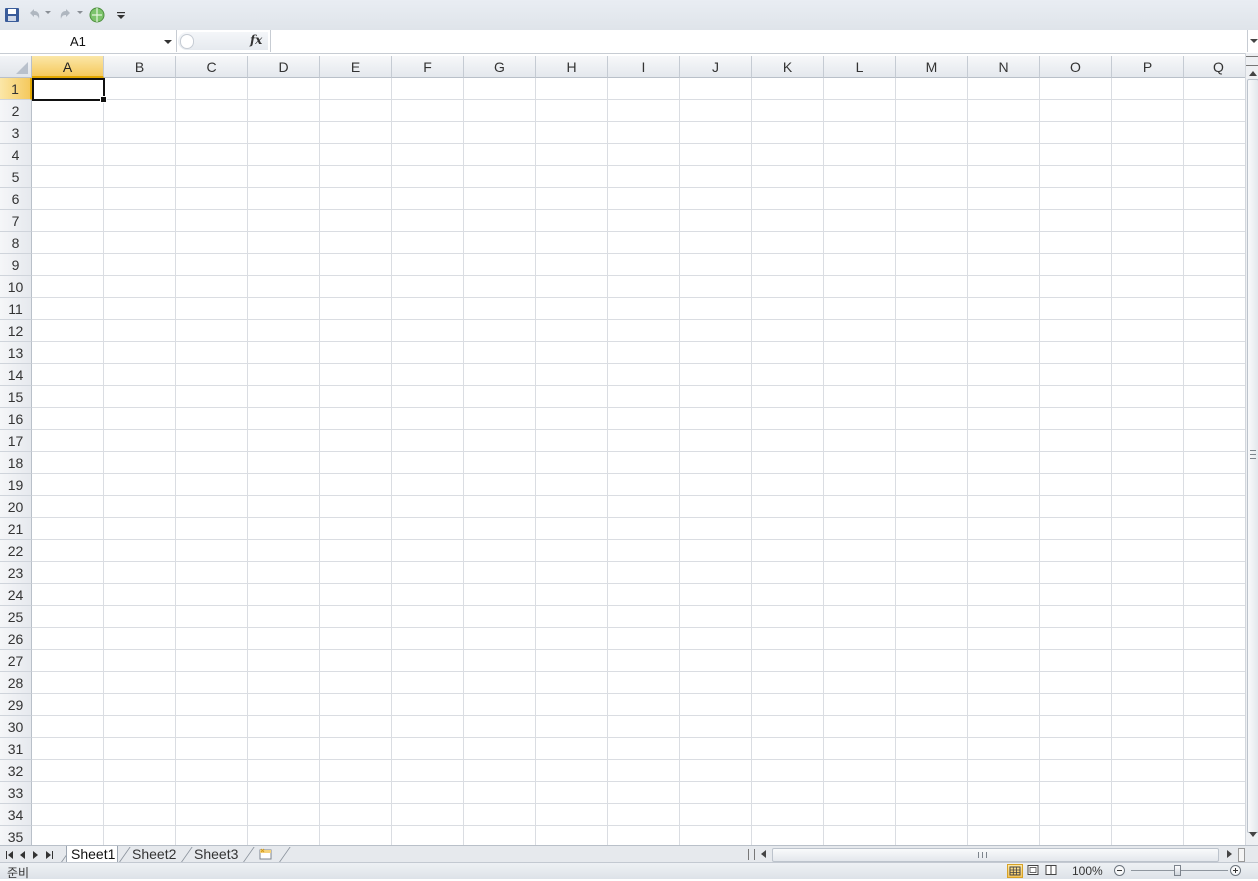 The height and width of the screenshot is (881, 1258). I want to click on column-header-m: M, so click(932, 67).